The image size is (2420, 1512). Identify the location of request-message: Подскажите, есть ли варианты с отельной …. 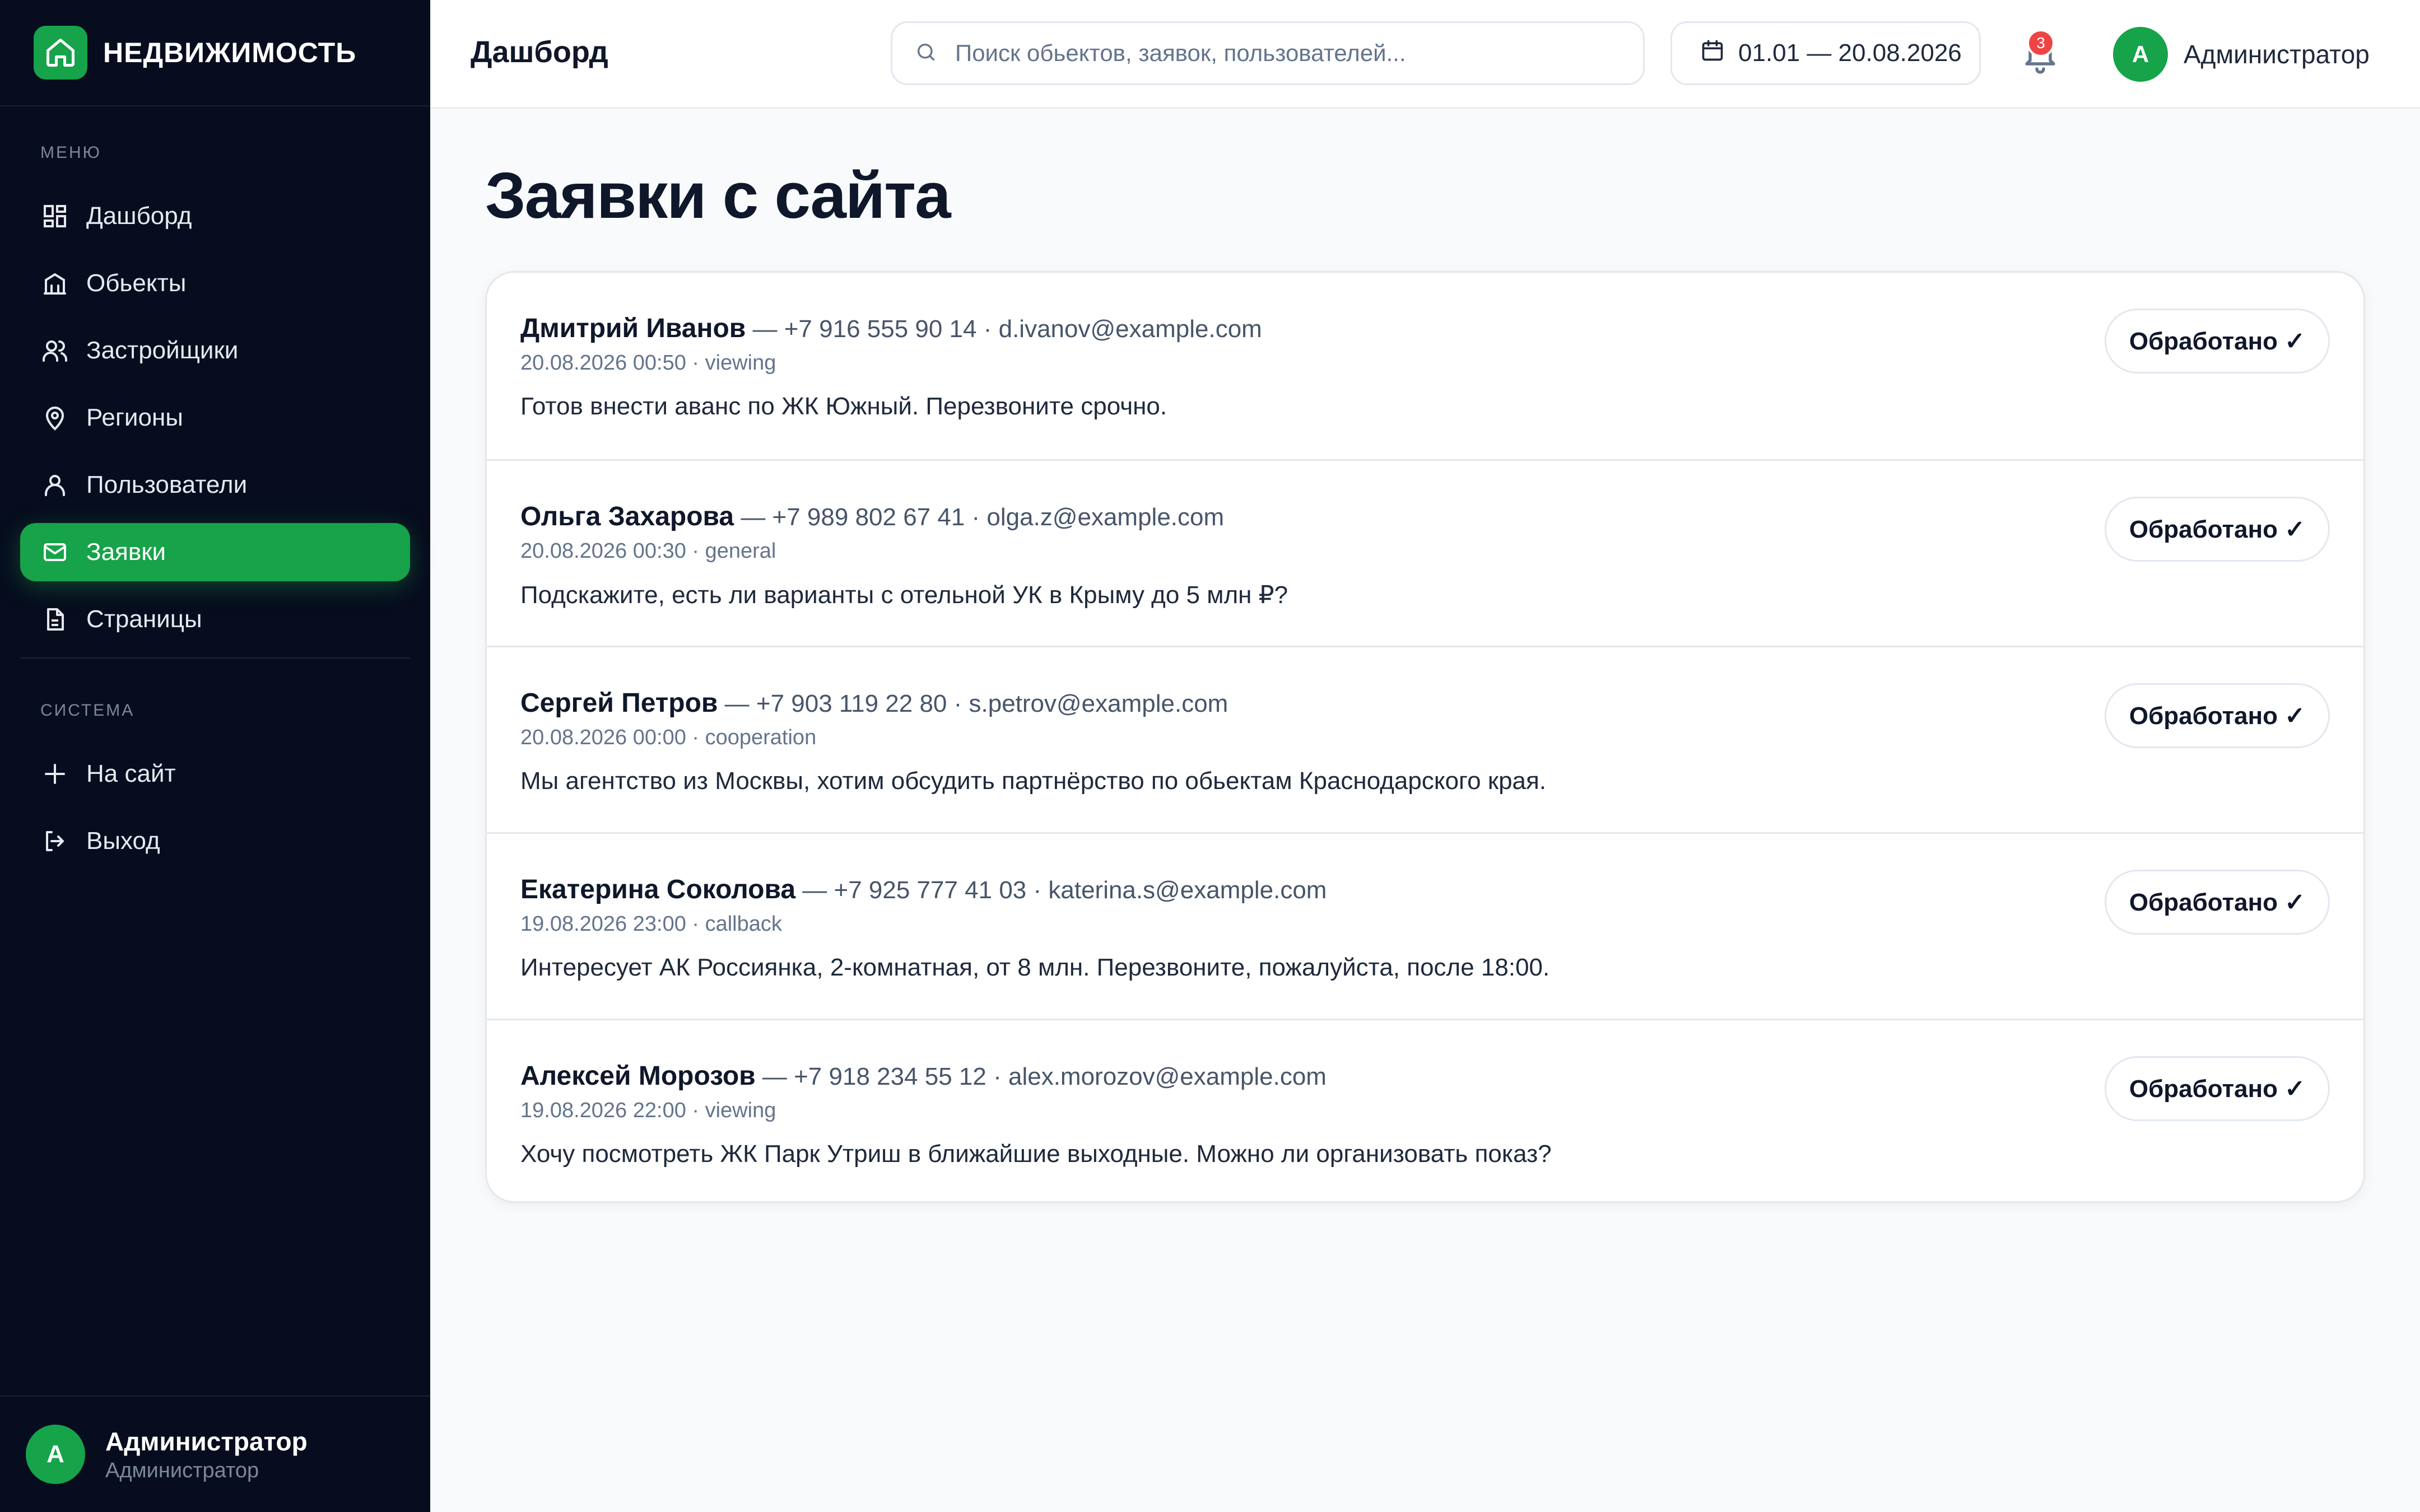
(904, 595).